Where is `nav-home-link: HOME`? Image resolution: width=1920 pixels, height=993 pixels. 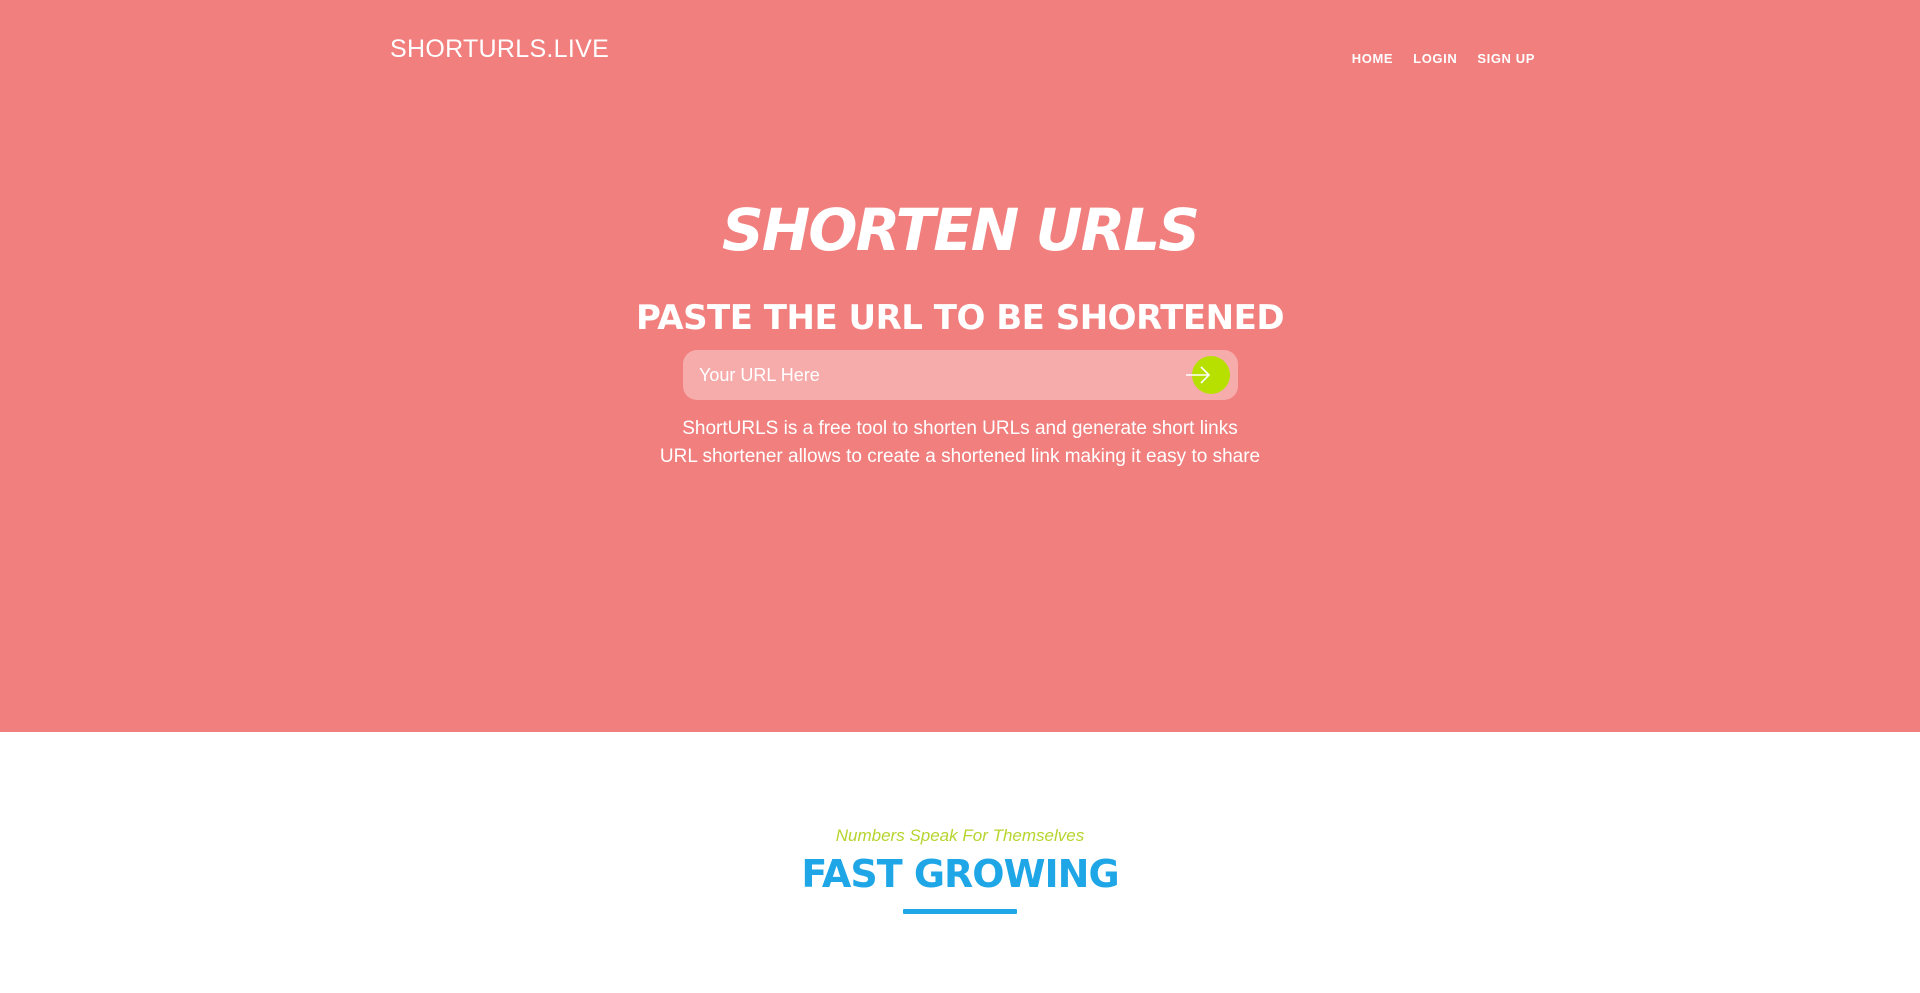
nav-home-link: HOME is located at coordinates (1372, 58).